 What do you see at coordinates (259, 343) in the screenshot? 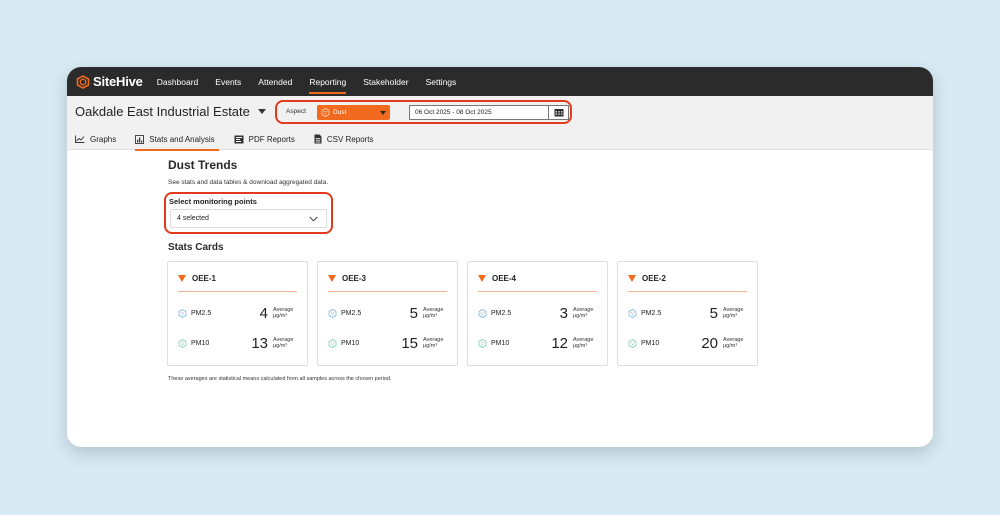
I see `metric-value: 13` at bounding box center [259, 343].